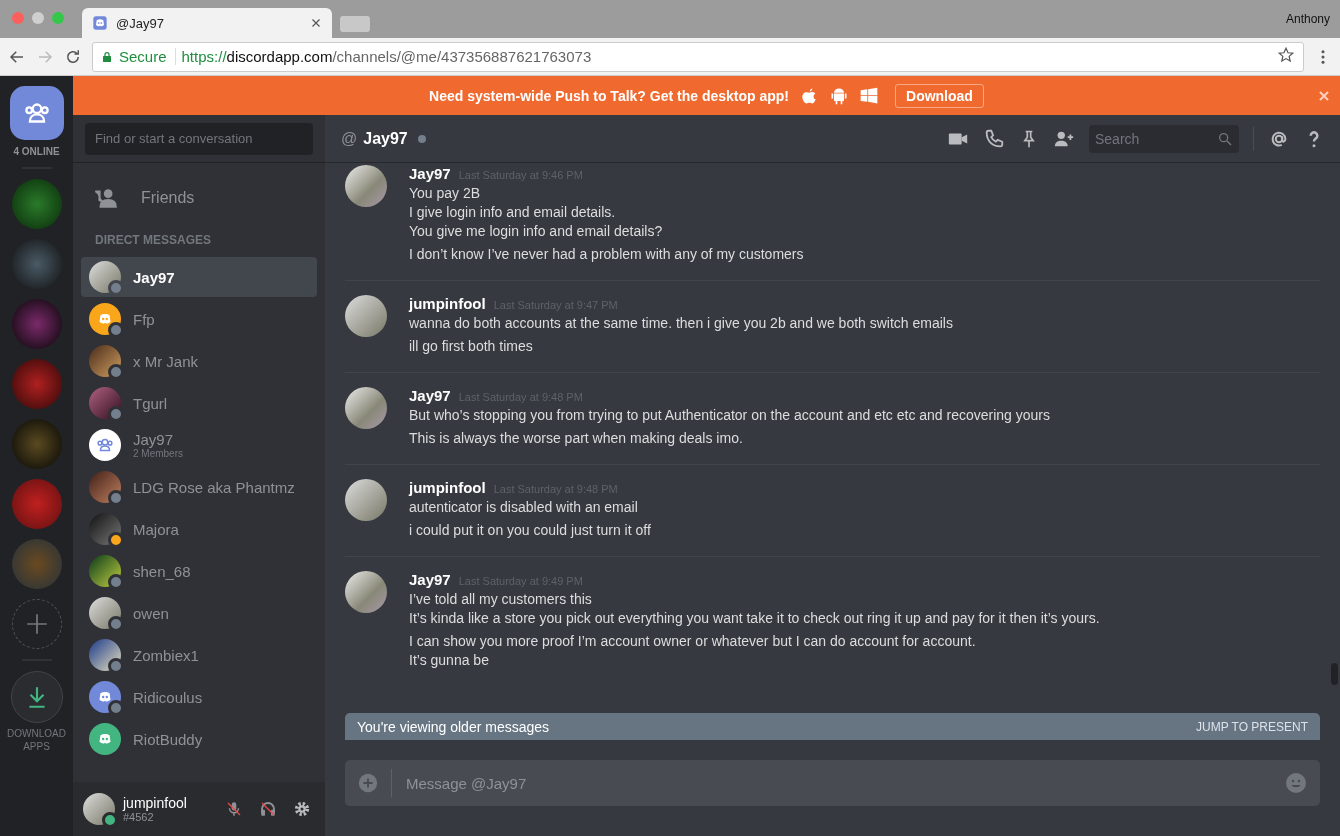 The width and height of the screenshot is (1340, 836). What do you see at coordinates (1251, 726) in the screenshot?
I see `jump-to-present-link: JUMP TO PRESENT` at bounding box center [1251, 726].